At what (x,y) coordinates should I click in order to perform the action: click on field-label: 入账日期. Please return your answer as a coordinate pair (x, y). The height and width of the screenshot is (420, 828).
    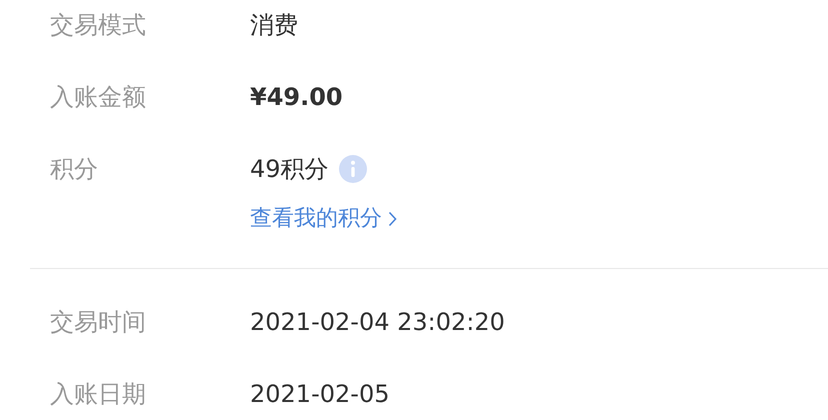
    Looking at the image, I should click on (98, 394).